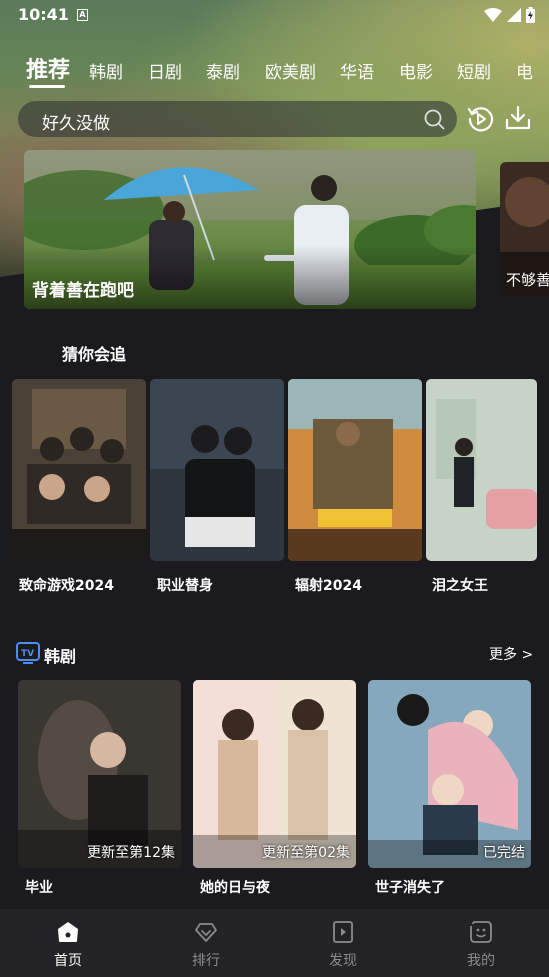  What do you see at coordinates (527, 280) in the screenshot?
I see `banner-title: 不够善` at bounding box center [527, 280].